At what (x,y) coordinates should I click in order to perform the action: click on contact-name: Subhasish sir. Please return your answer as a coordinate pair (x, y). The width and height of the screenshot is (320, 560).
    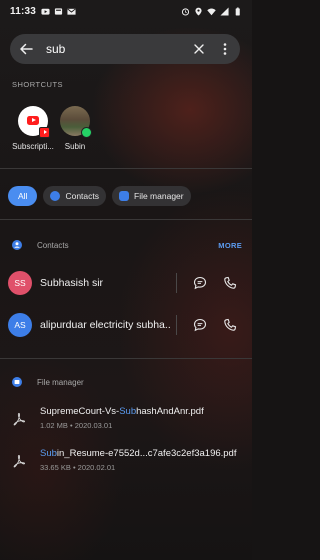
    Looking at the image, I should click on (72, 283).